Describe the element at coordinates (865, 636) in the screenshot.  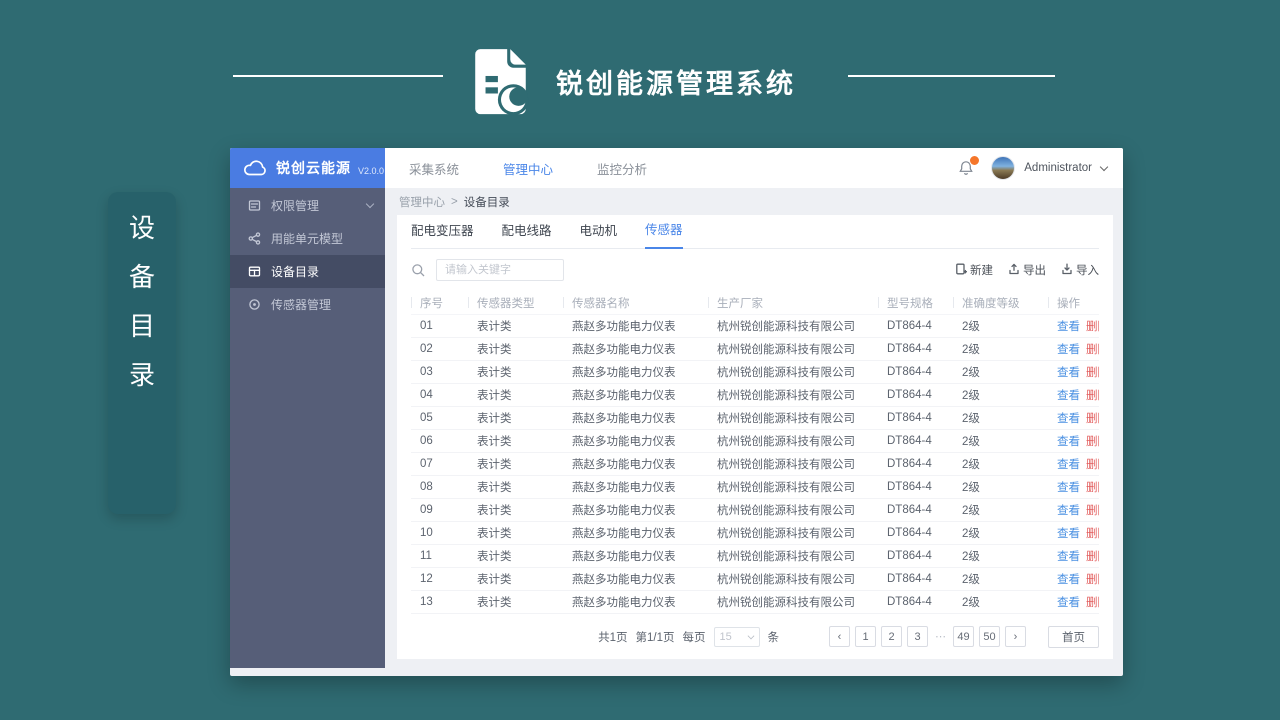
I see `page-button: 1` at that location.